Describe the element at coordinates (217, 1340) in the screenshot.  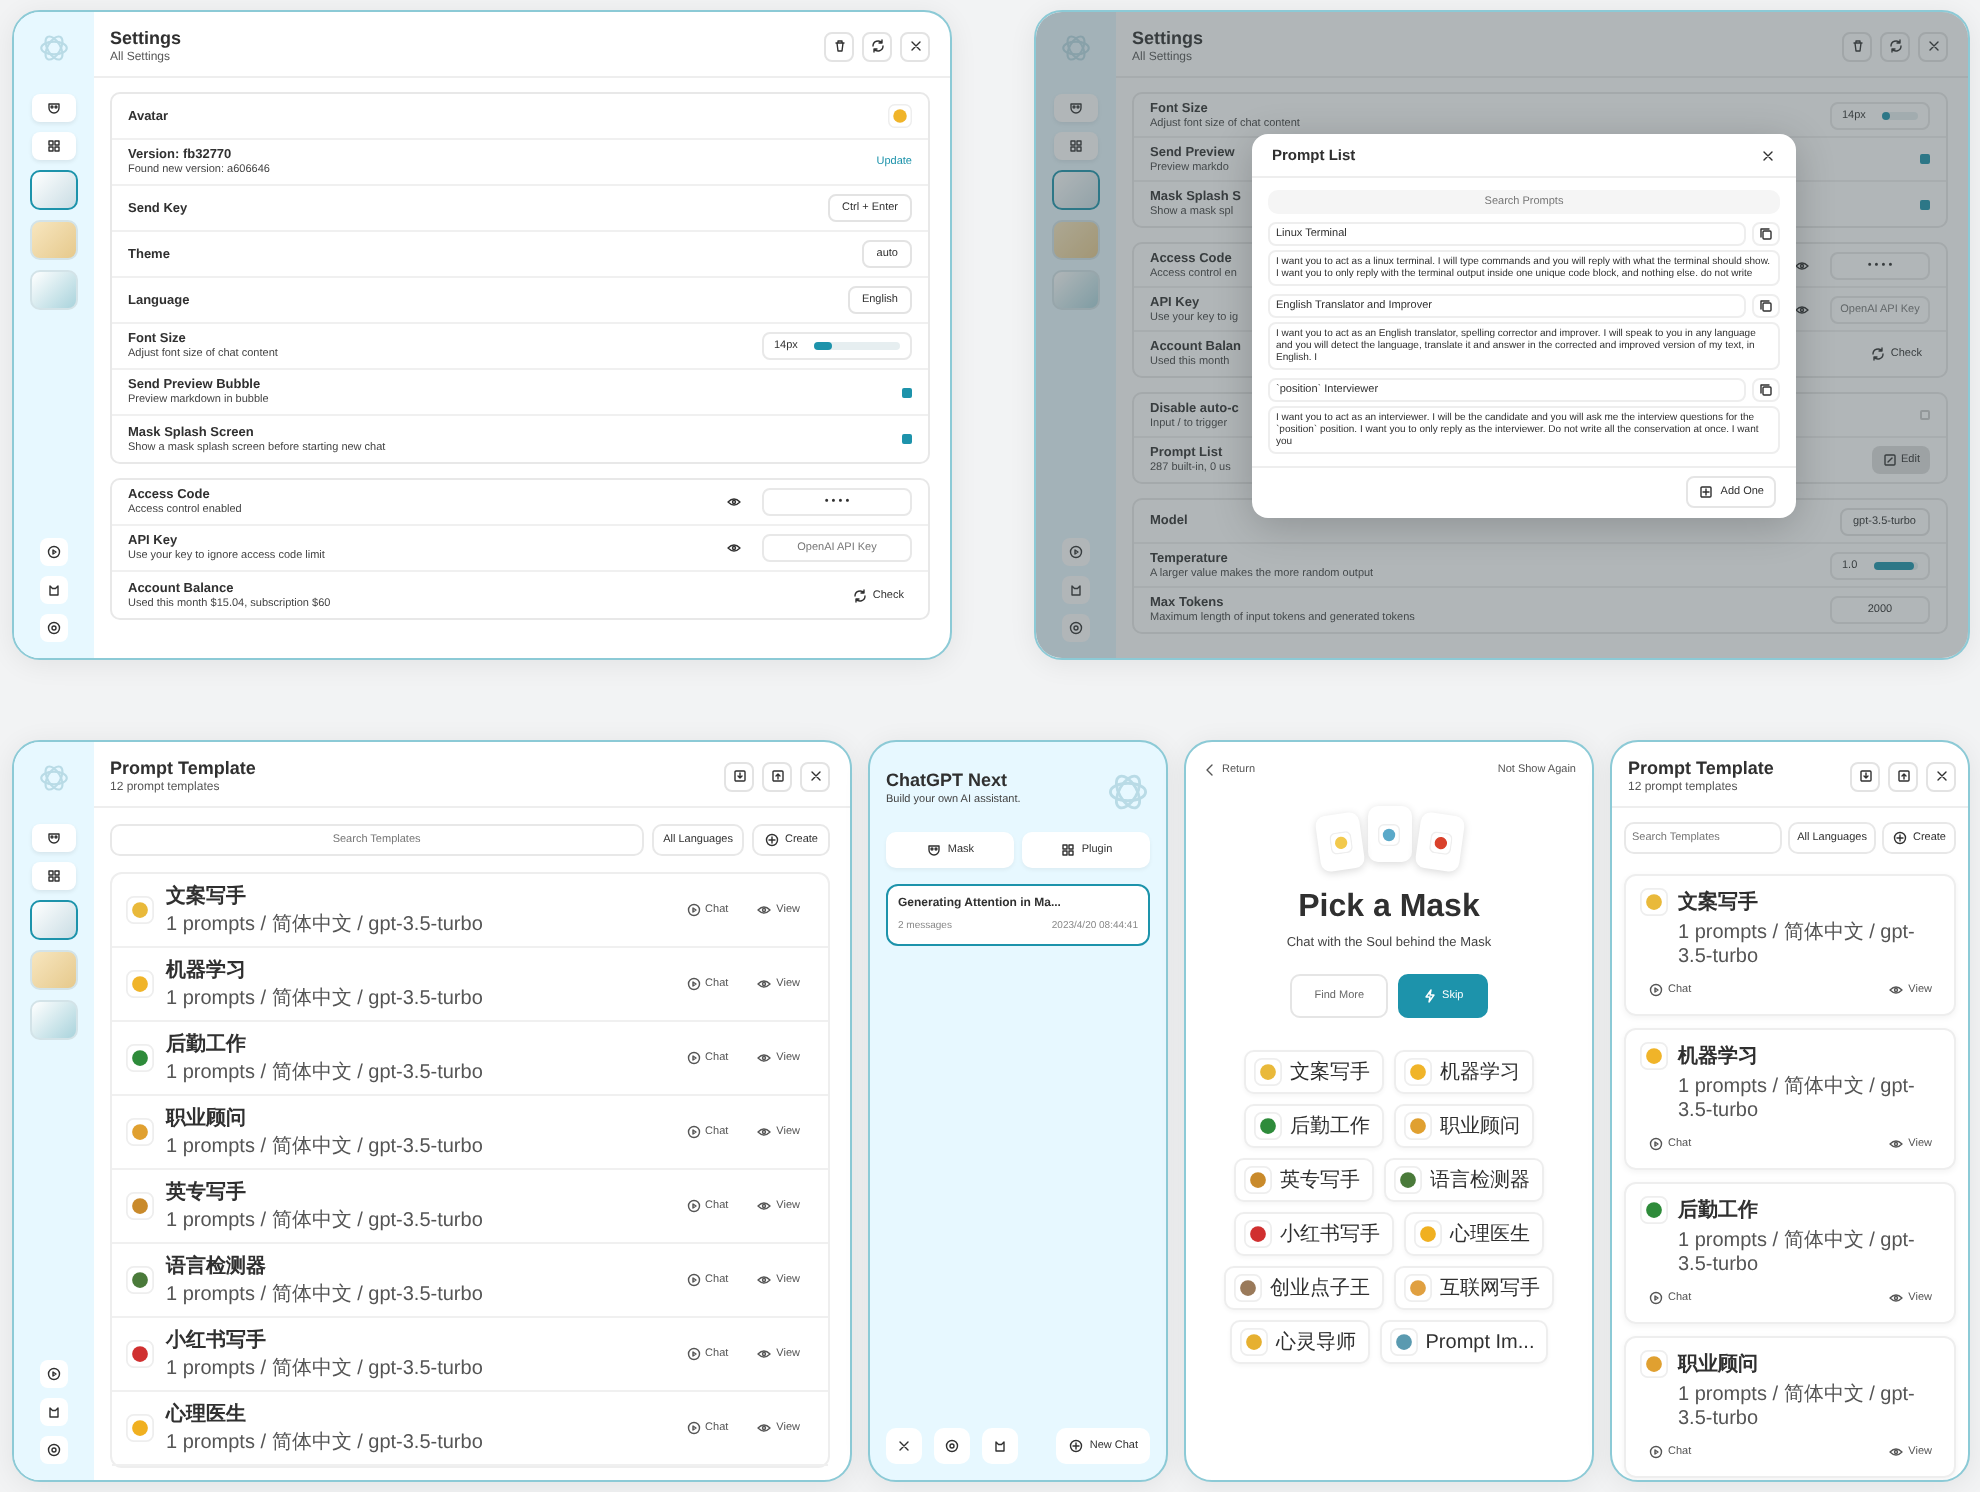
I see `template-name: 小红书写手` at that location.